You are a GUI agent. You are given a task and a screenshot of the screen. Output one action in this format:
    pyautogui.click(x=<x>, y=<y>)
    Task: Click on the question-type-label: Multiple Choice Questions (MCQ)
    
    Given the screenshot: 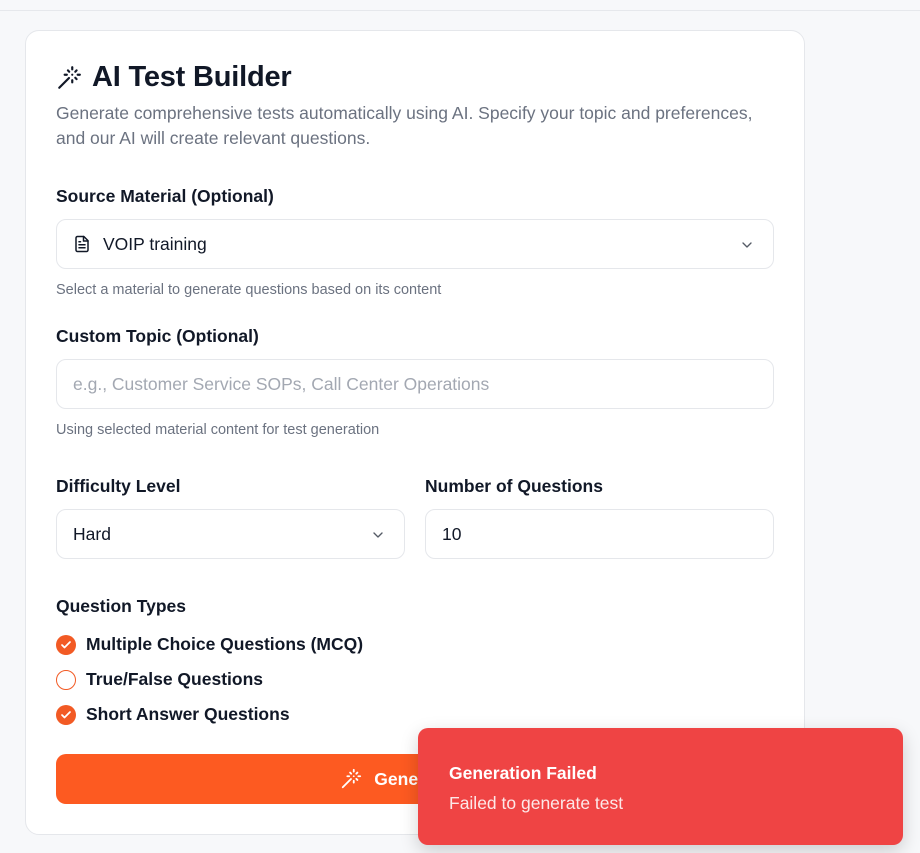 What is the action you would take?
    pyautogui.click(x=225, y=644)
    